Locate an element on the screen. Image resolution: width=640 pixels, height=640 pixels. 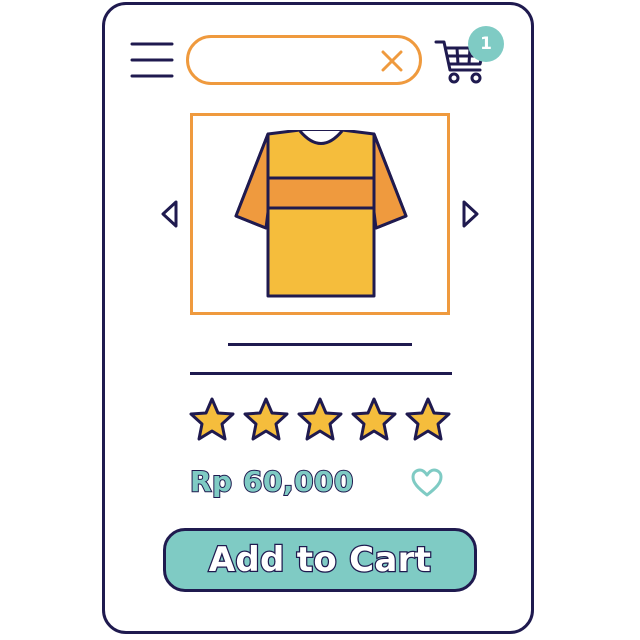
product-description-placeholder-line is located at coordinates (321, 373).